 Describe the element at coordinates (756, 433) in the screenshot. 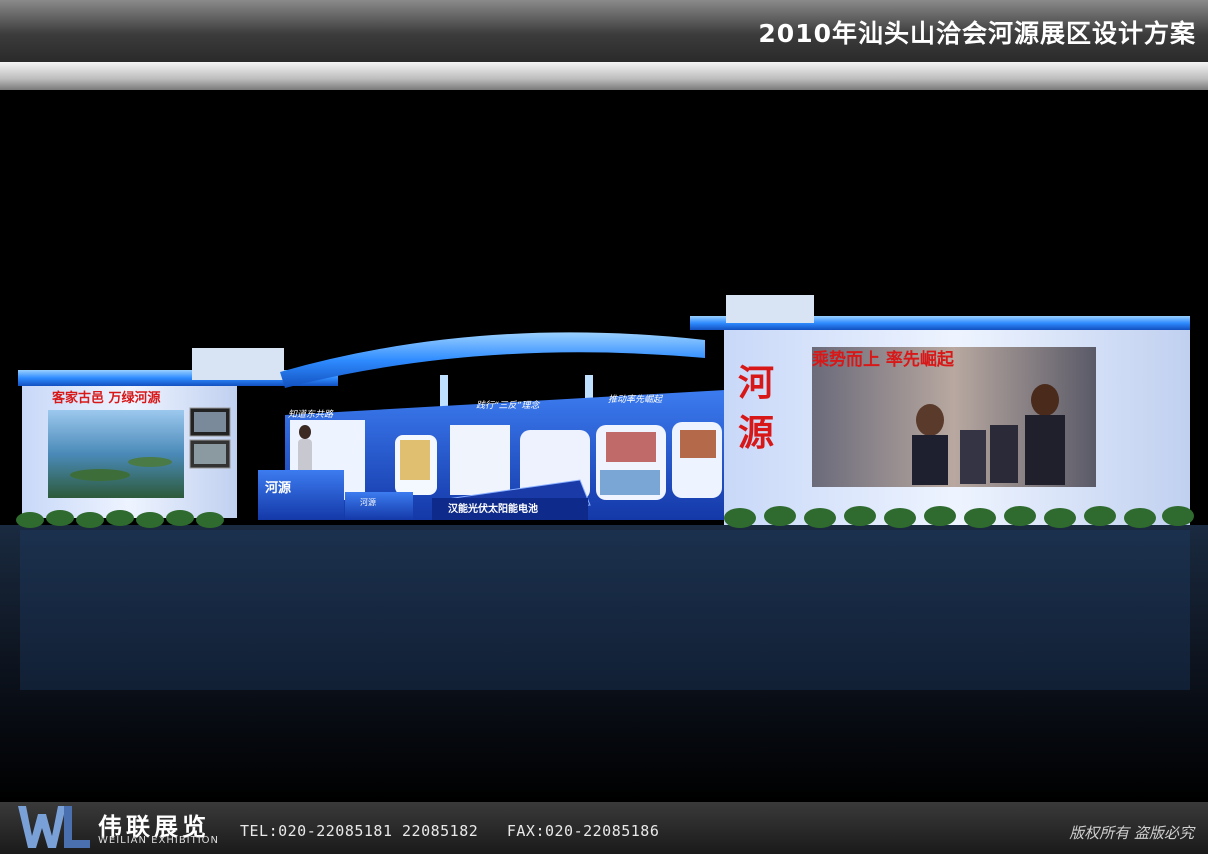

I see `right-big-char-2: 源` at that location.